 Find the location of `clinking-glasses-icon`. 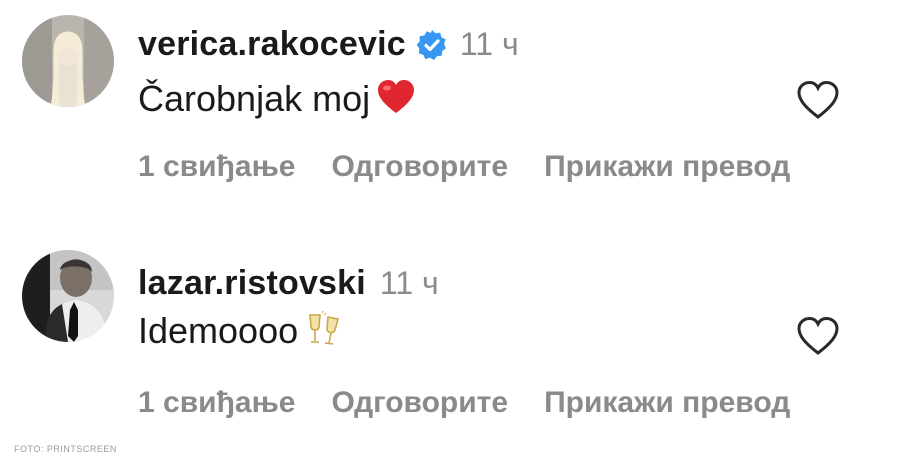

clinking-glasses-icon is located at coordinates (324, 331).